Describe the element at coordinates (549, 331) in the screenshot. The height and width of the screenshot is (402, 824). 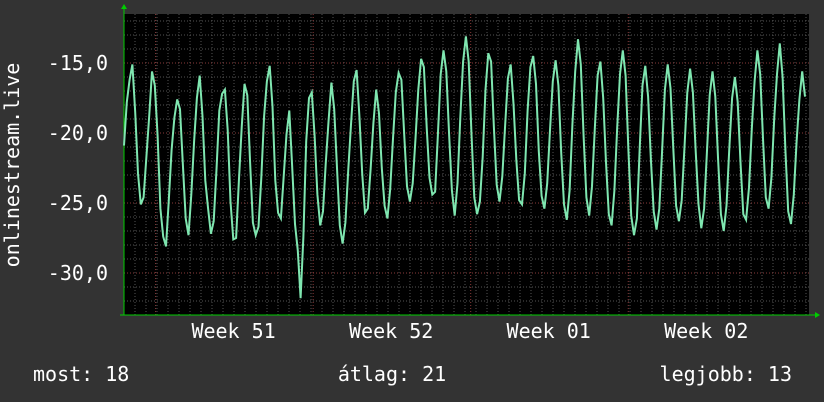
I see `x-tick-label: Week 01` at that location.